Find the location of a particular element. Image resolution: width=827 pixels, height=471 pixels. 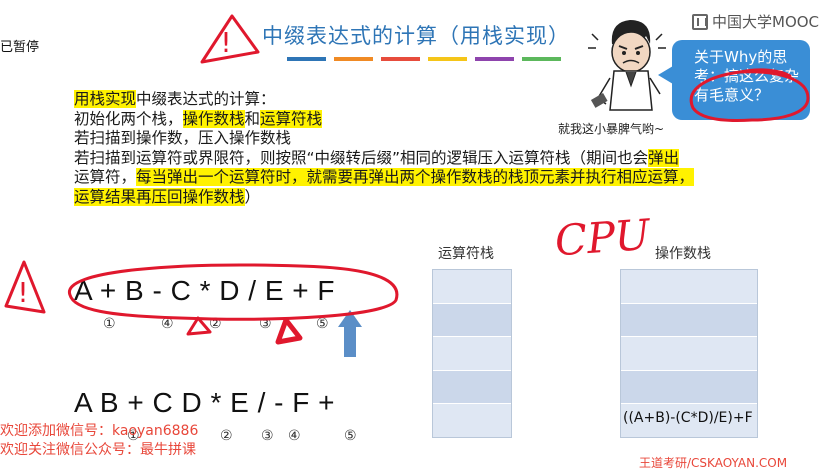

postfix-marker: ⑤ is located at coordinates (350, 436).